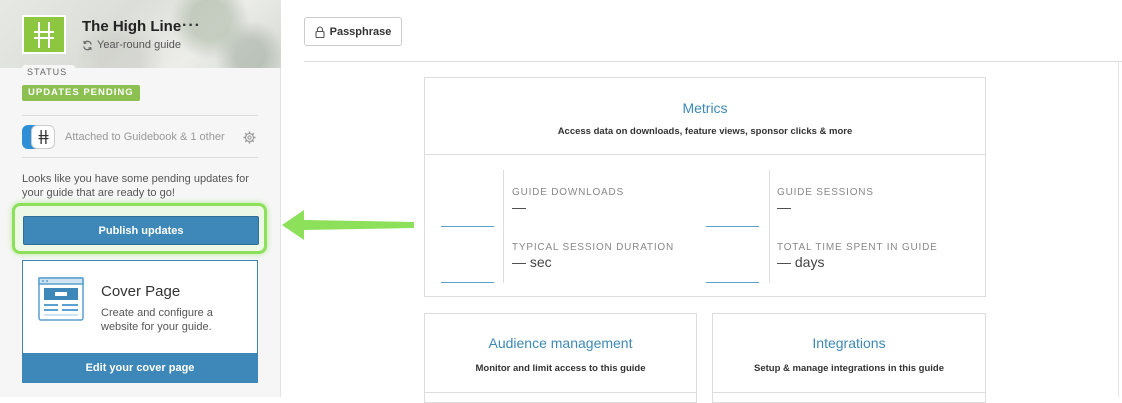 This screenshot has height=403, width=1122. Describe the element at coordinates (145, 137) in the screenshot. I see `attached-text: Attached to Guidebook & 1 other` at that location.